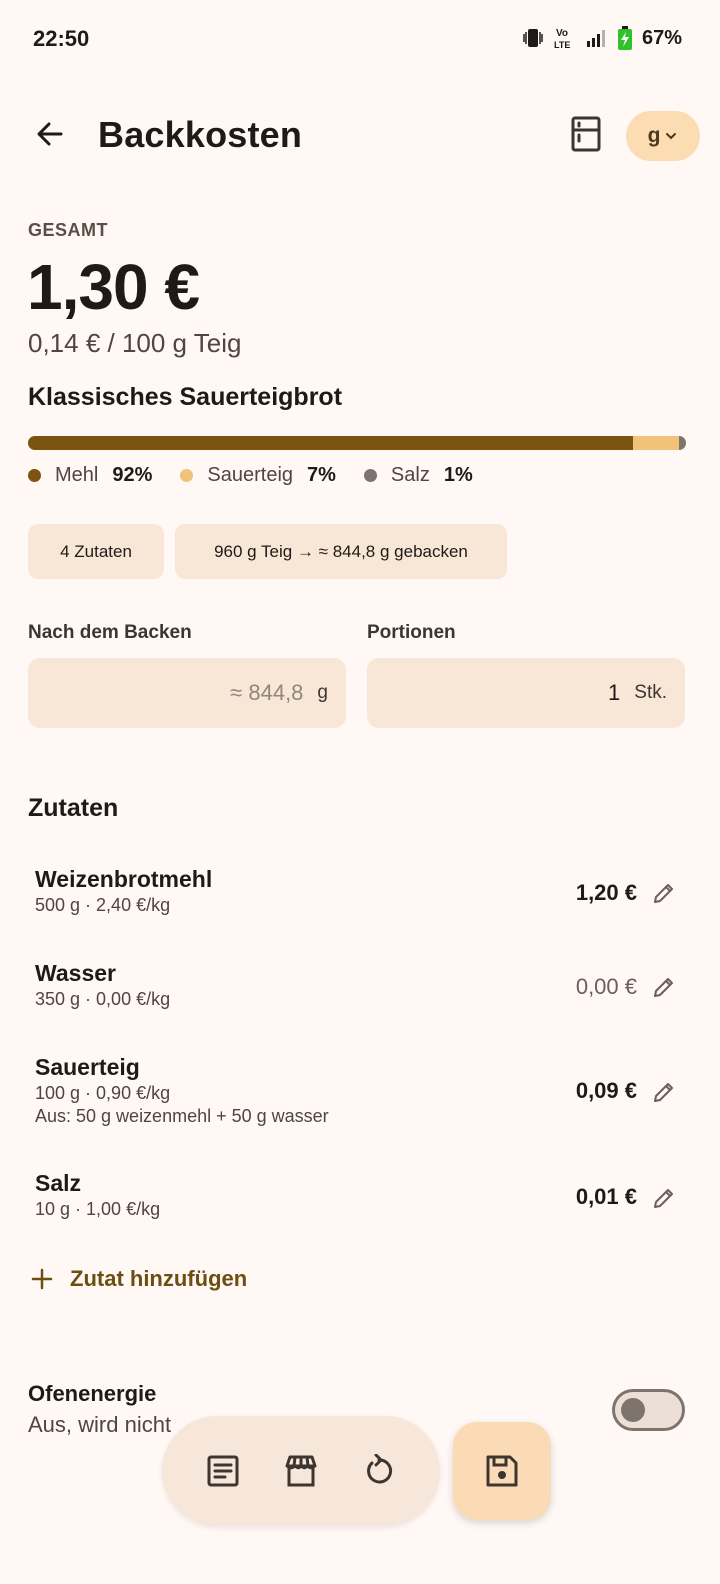 Image resolution: width=720 pixels, height=1584 pixels. Describe the element at coordinates (562, 33) in the screenshot. I see `svg-text: Vo` at that location.